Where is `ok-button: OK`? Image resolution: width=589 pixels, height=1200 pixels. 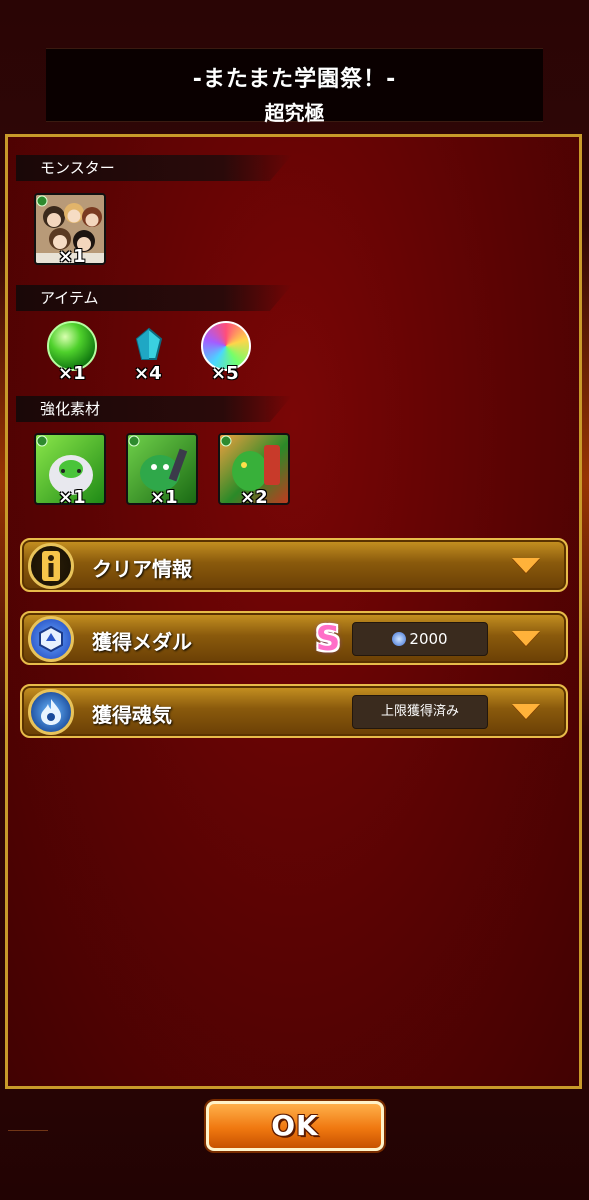
ok-button: OK is located at coordinates (295, 1126).